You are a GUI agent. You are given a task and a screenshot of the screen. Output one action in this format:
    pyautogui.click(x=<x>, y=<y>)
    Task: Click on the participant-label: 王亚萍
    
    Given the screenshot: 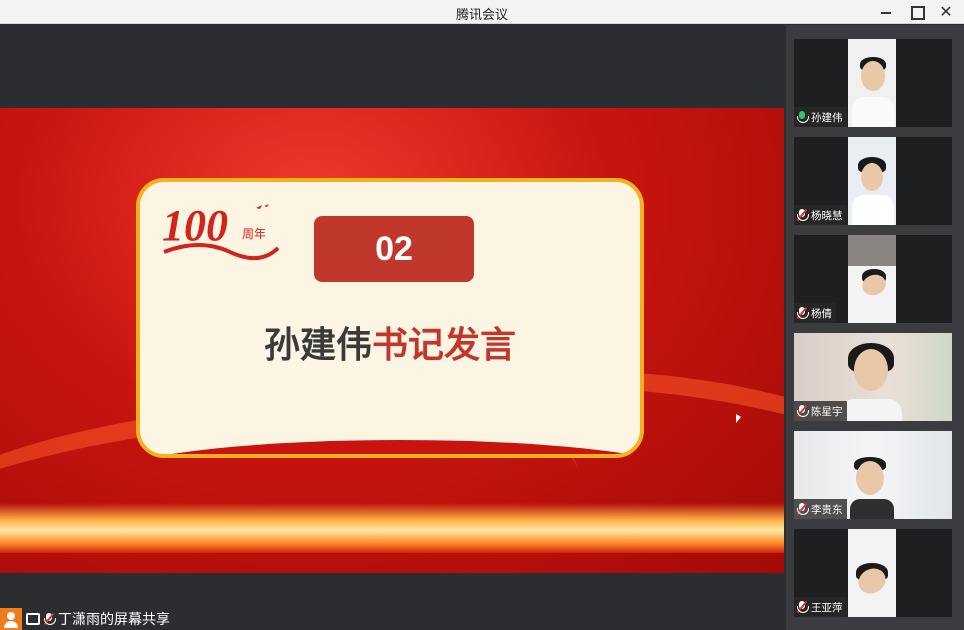 What is the action you would take?
    pyautogui.click(x=820, y=607)
    